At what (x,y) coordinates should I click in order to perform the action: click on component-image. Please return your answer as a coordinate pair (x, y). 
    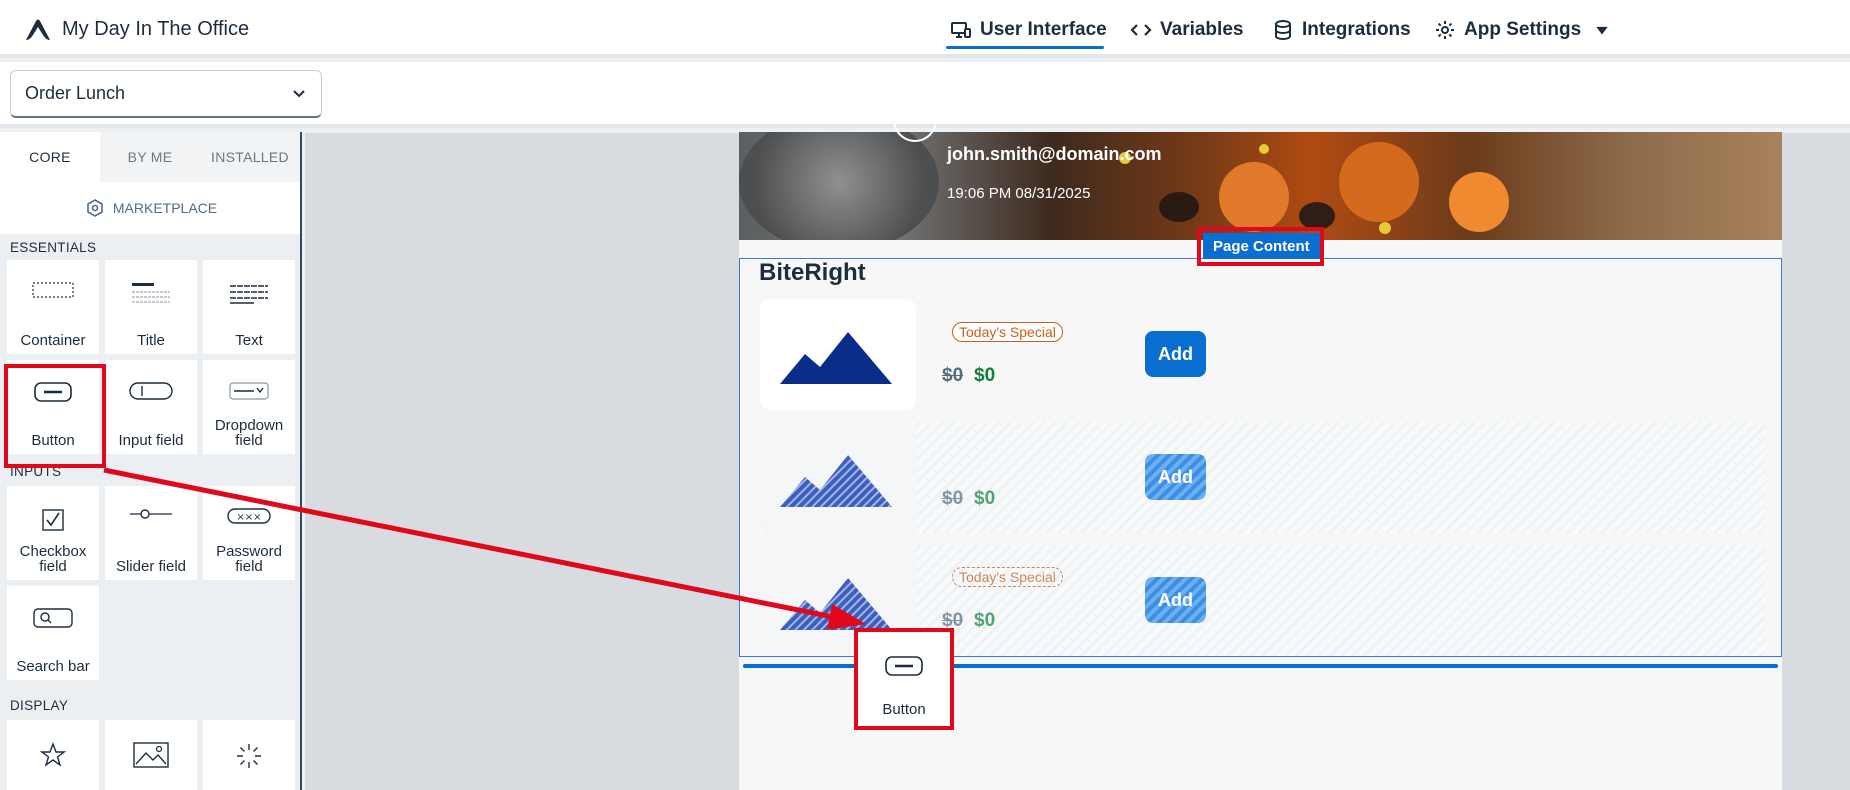
    Looking at the image, I should click on (151, 755).